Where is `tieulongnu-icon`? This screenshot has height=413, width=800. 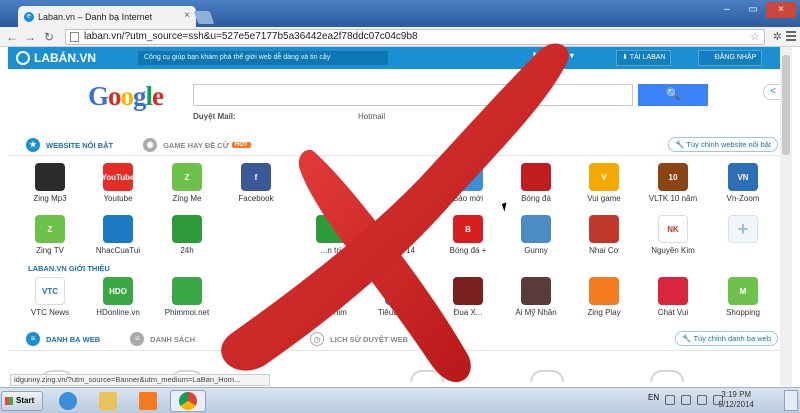 tieulongnu-icon is located at coordinates (400, 291).